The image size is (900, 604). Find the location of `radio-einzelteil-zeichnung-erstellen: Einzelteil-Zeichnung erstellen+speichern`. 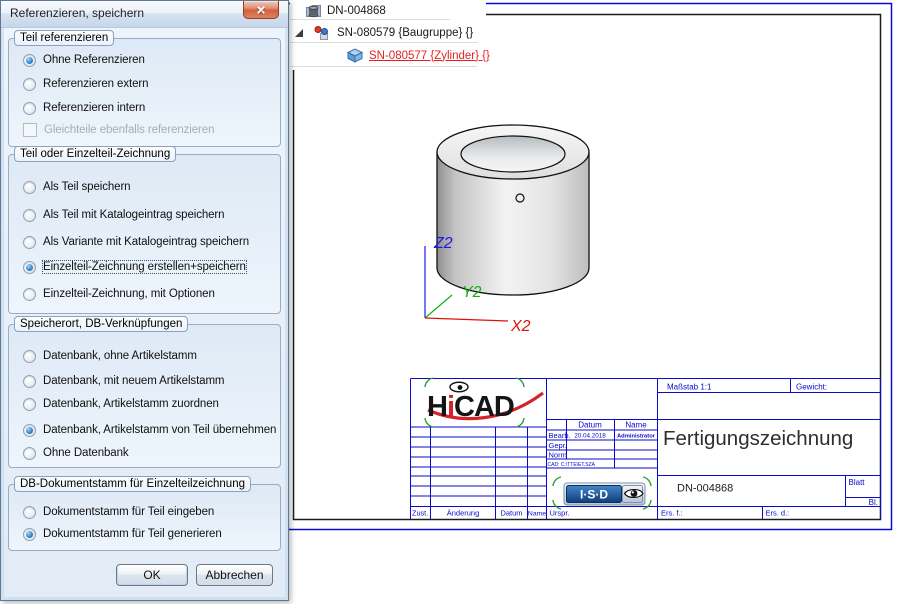

radio-einzelteil-zeichnung-erstellen: Einzelteil-Zeichnung erstellen+speichern is located at coordinates (135, 267).